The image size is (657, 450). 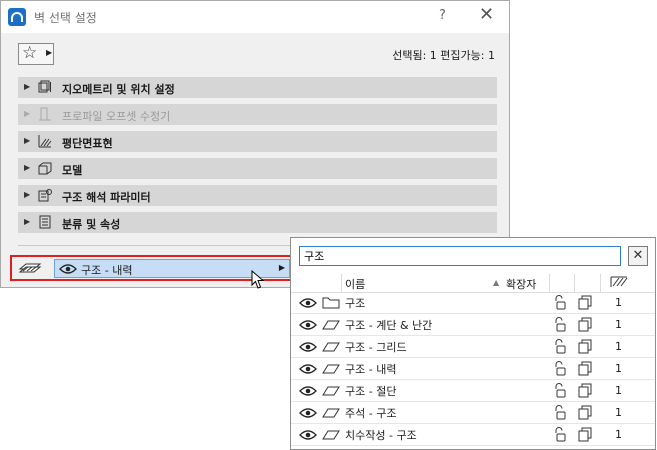 What do you see at coordinates (72, 170) in the screenshot?
I see `panel-label: 모델` at bounding box center [72, 170].